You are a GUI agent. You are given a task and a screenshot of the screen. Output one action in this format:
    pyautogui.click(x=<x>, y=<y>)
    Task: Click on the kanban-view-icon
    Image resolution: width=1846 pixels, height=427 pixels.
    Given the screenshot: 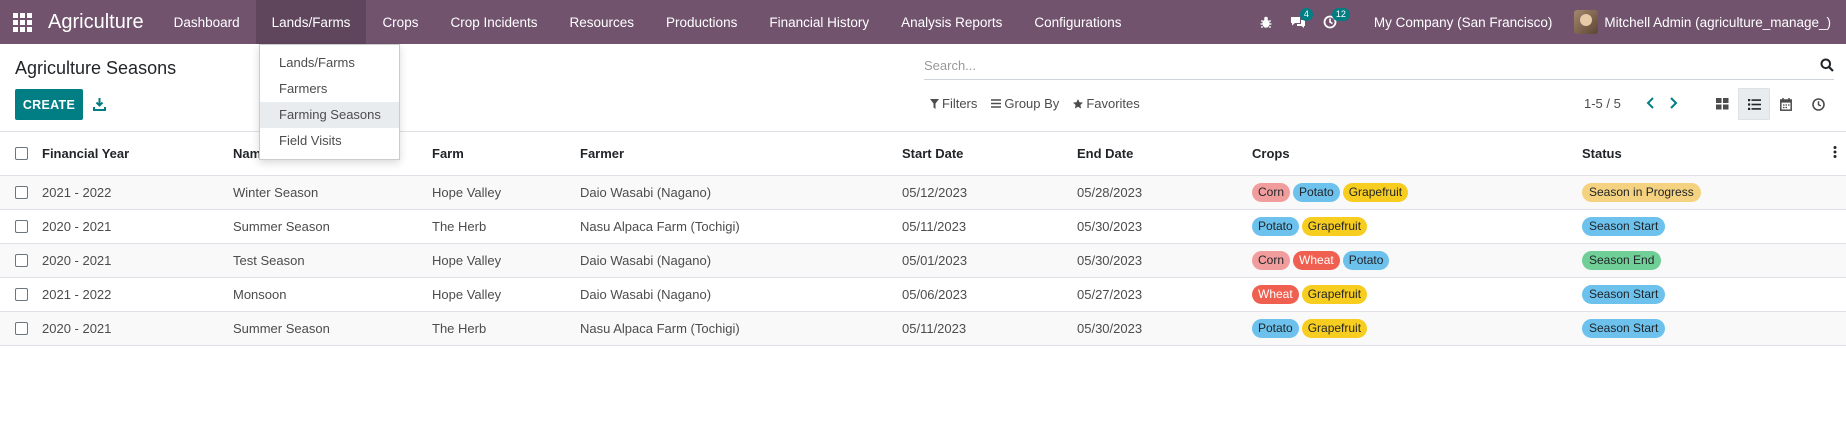 What is the action you would take?
    pyautogui.click(x=1722, y=104)
    